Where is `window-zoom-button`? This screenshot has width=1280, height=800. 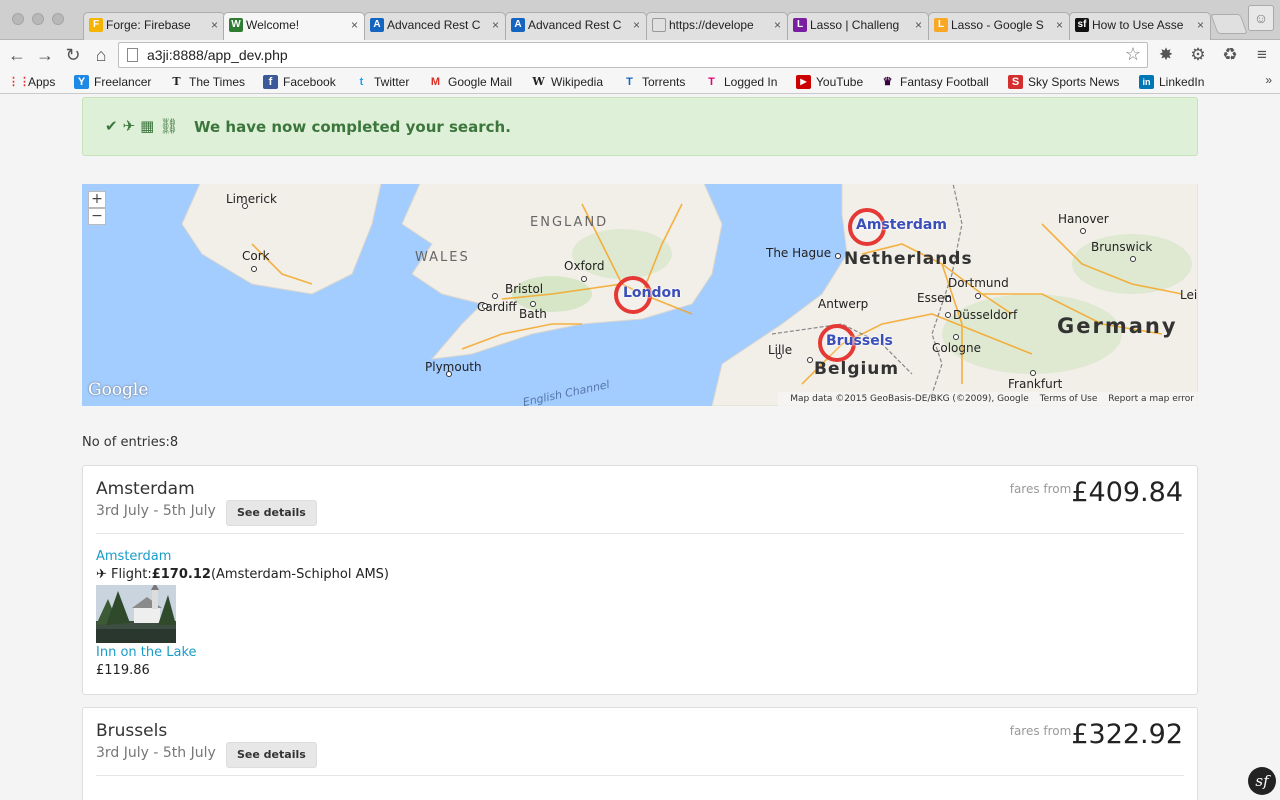
window-zoom-button is located at coordinates (58, 19).